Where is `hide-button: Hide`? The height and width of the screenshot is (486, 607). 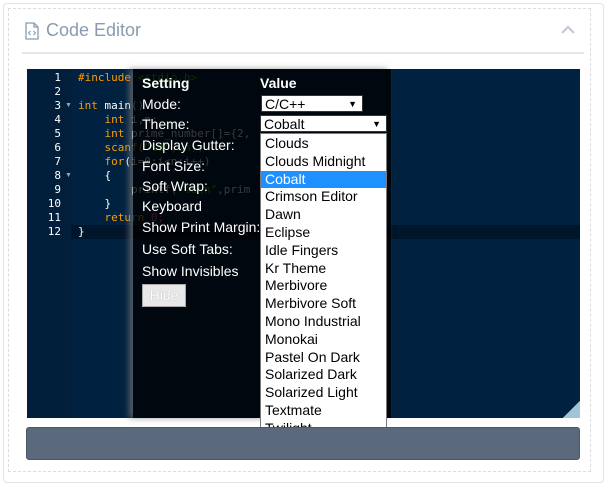
hide-button: Hide is located at coordinates (164, 295).